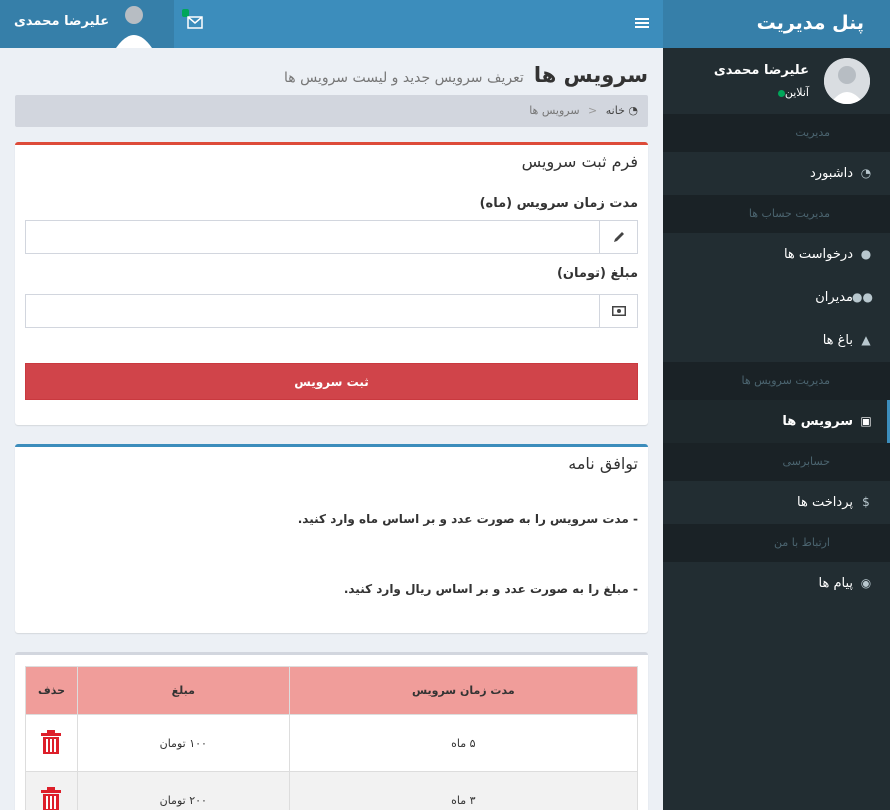 Image resolution: width=890 pixels, height=810 pixels. Describe the element at coordinates (776, 214) in the screenshot. I see `sidebar-header-accounts: مدیریت حساب ها` at that location.